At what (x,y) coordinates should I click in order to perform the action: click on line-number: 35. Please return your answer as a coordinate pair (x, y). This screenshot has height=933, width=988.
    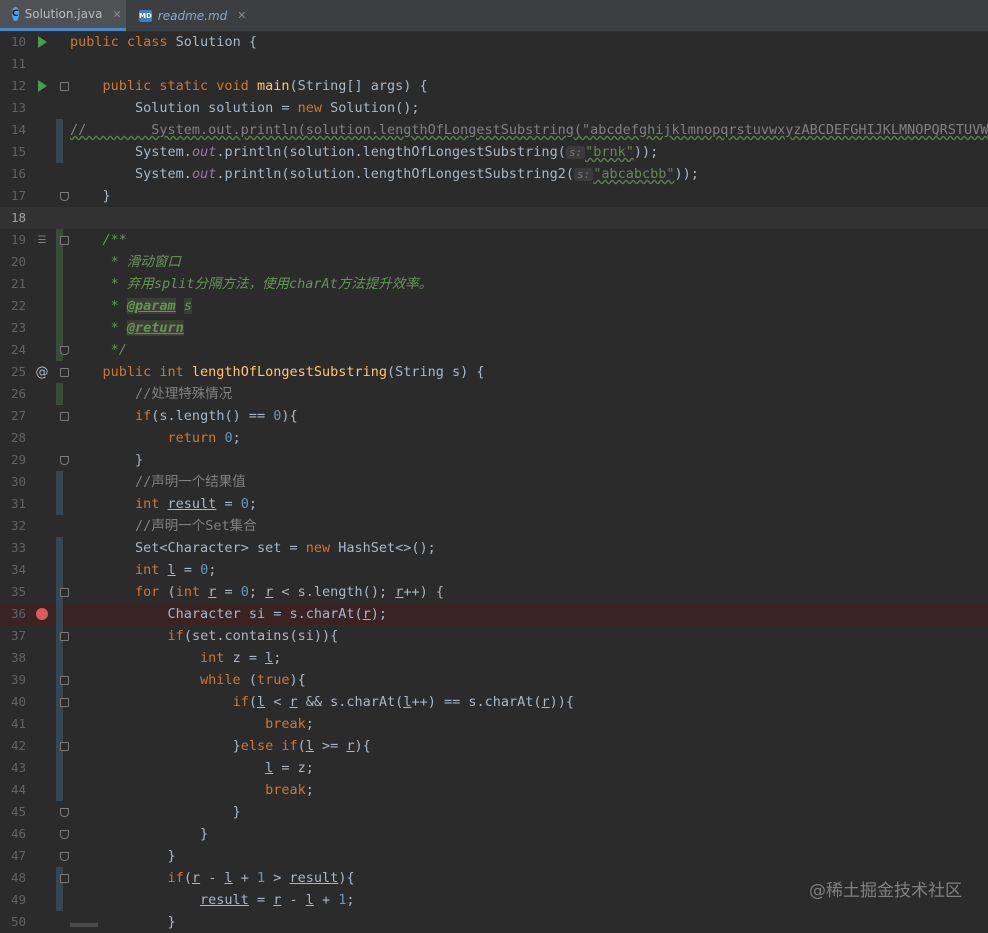
    Looking at the image, I should click on (13, 592).